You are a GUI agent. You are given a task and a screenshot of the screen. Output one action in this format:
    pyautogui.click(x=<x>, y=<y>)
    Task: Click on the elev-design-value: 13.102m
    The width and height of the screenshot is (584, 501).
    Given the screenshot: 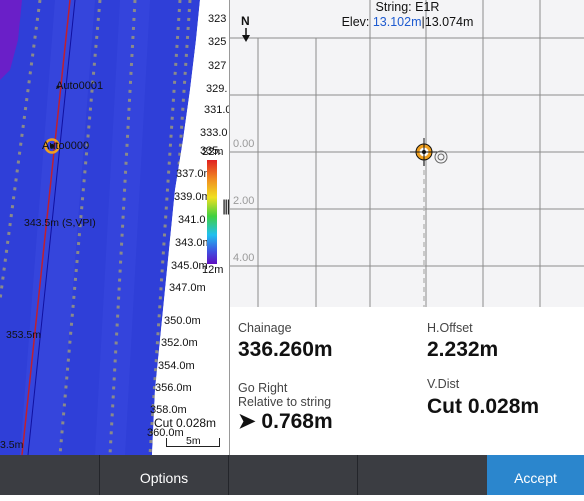 What is the action you would take?
    pyautogui.click(x=397, y=22)
    